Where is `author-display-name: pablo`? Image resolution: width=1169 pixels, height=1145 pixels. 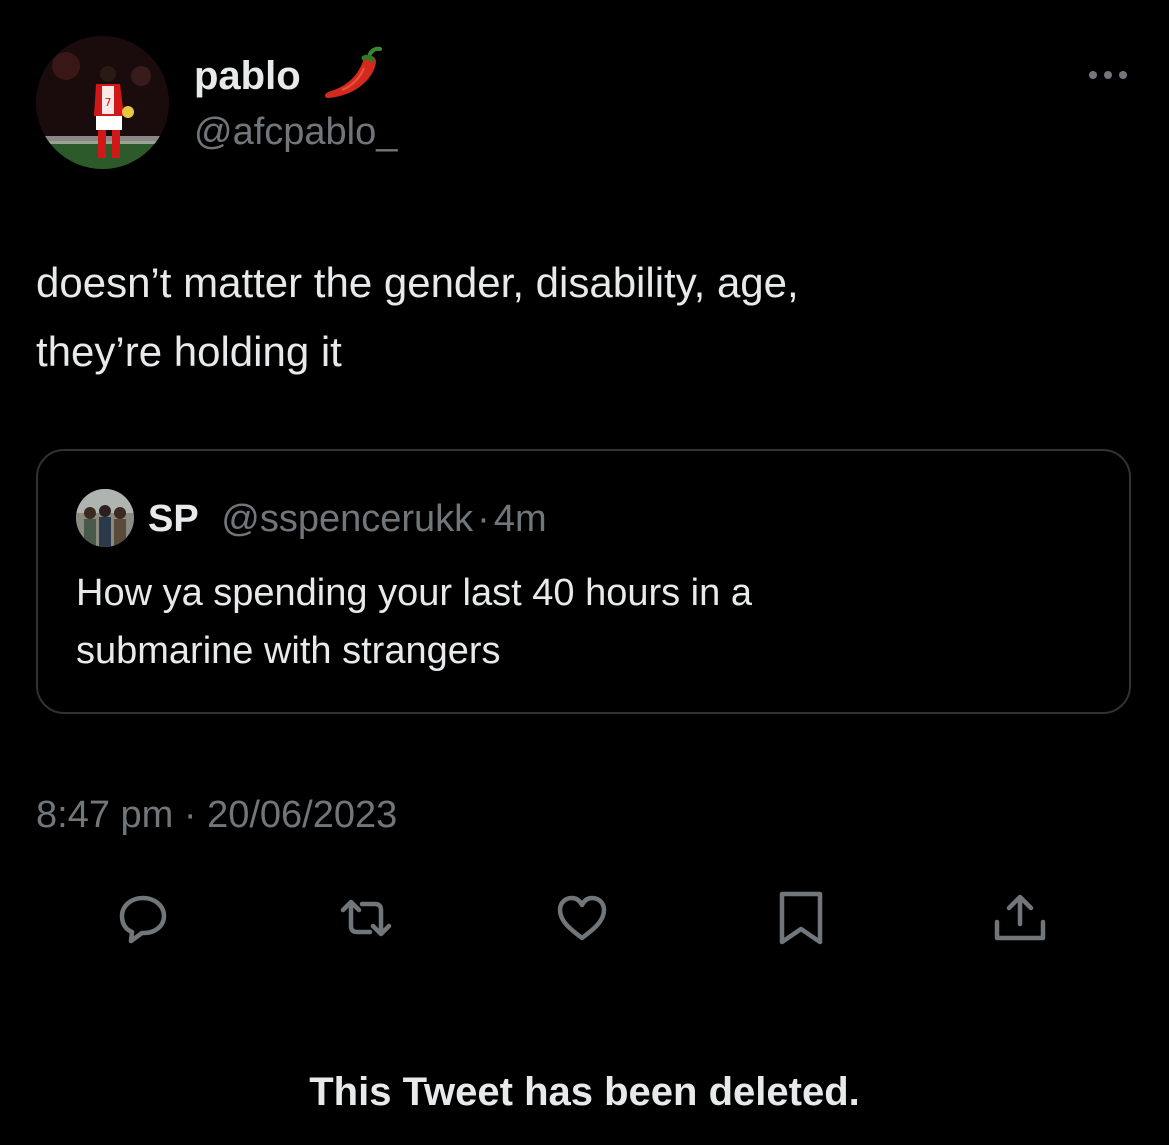 author-display-name: pablo is located at coordinates (247, 76).